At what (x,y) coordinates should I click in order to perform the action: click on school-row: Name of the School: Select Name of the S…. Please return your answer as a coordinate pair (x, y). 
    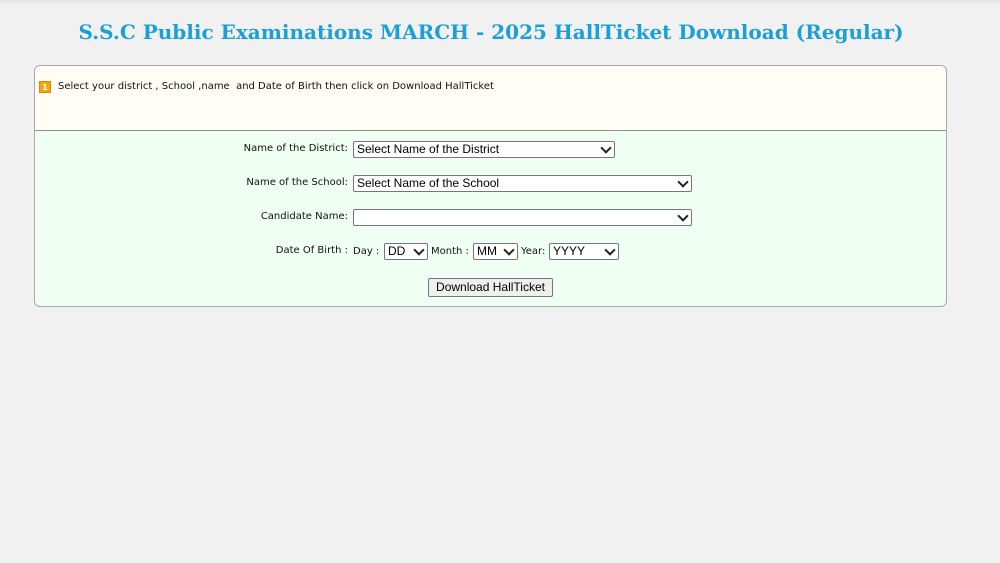
    Looking at the image, I should click on (490, 184).